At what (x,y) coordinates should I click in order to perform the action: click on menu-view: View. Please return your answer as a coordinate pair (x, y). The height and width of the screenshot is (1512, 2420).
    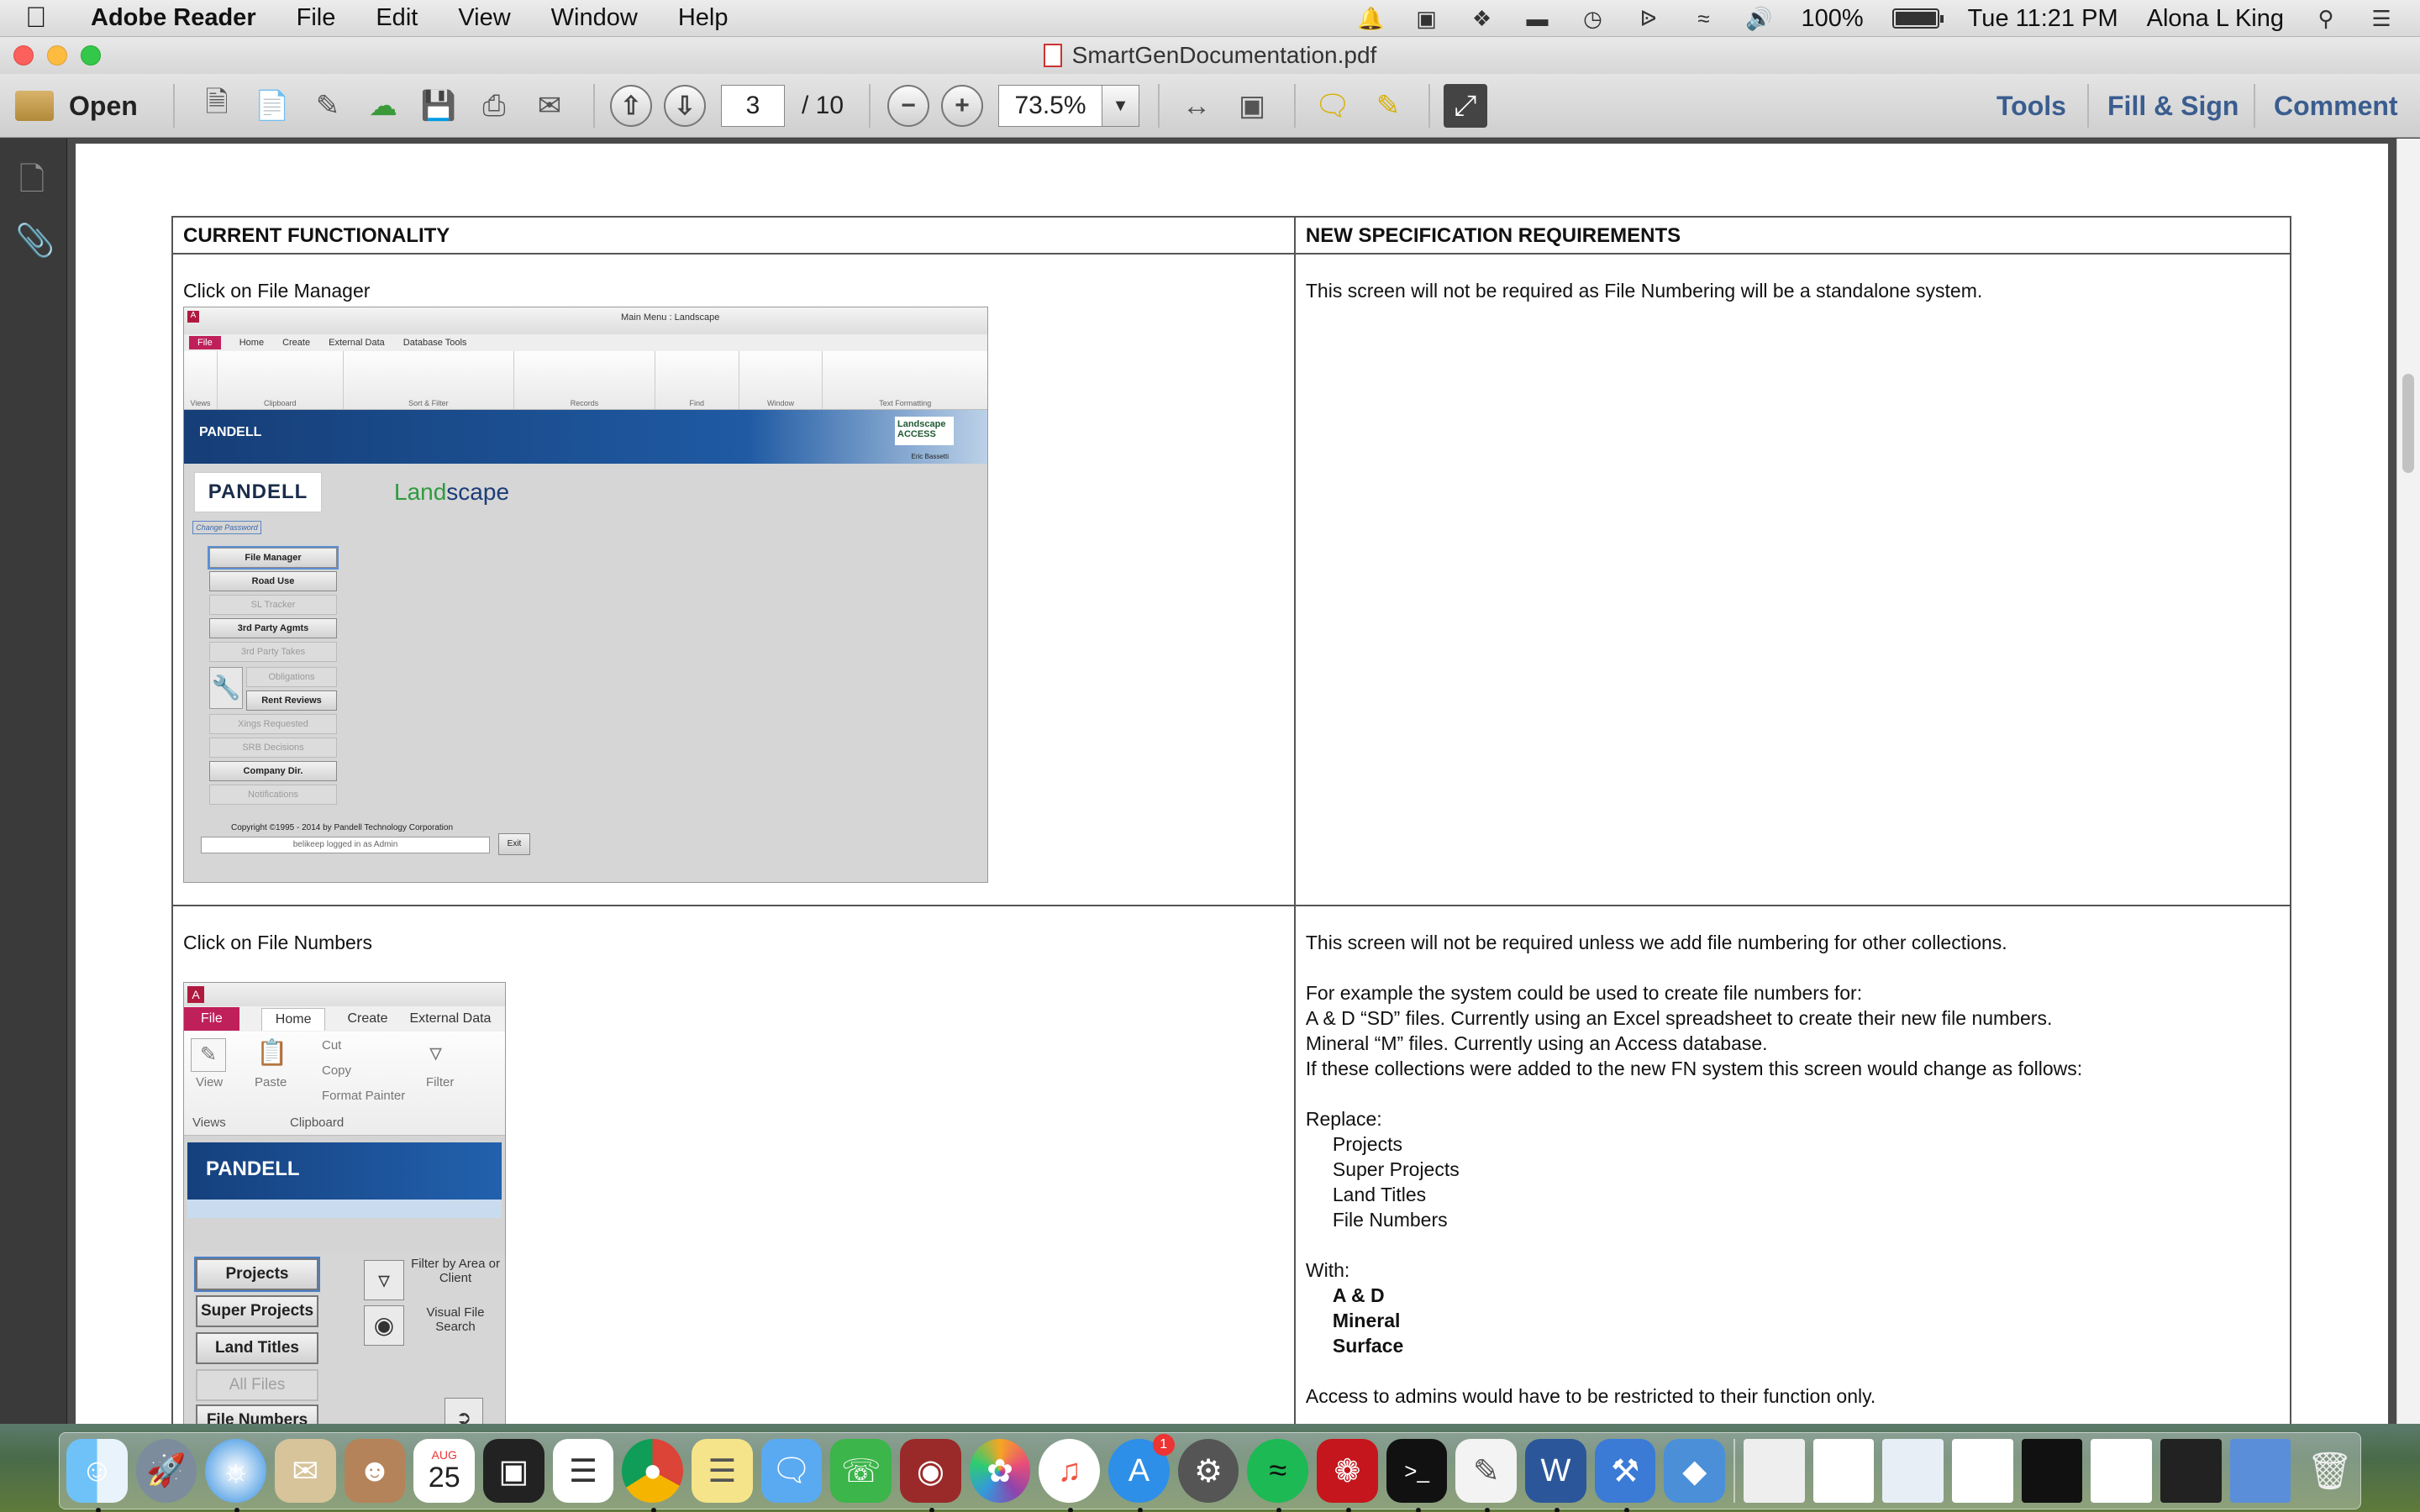
    Looking at the image, I should click on (484, 18).